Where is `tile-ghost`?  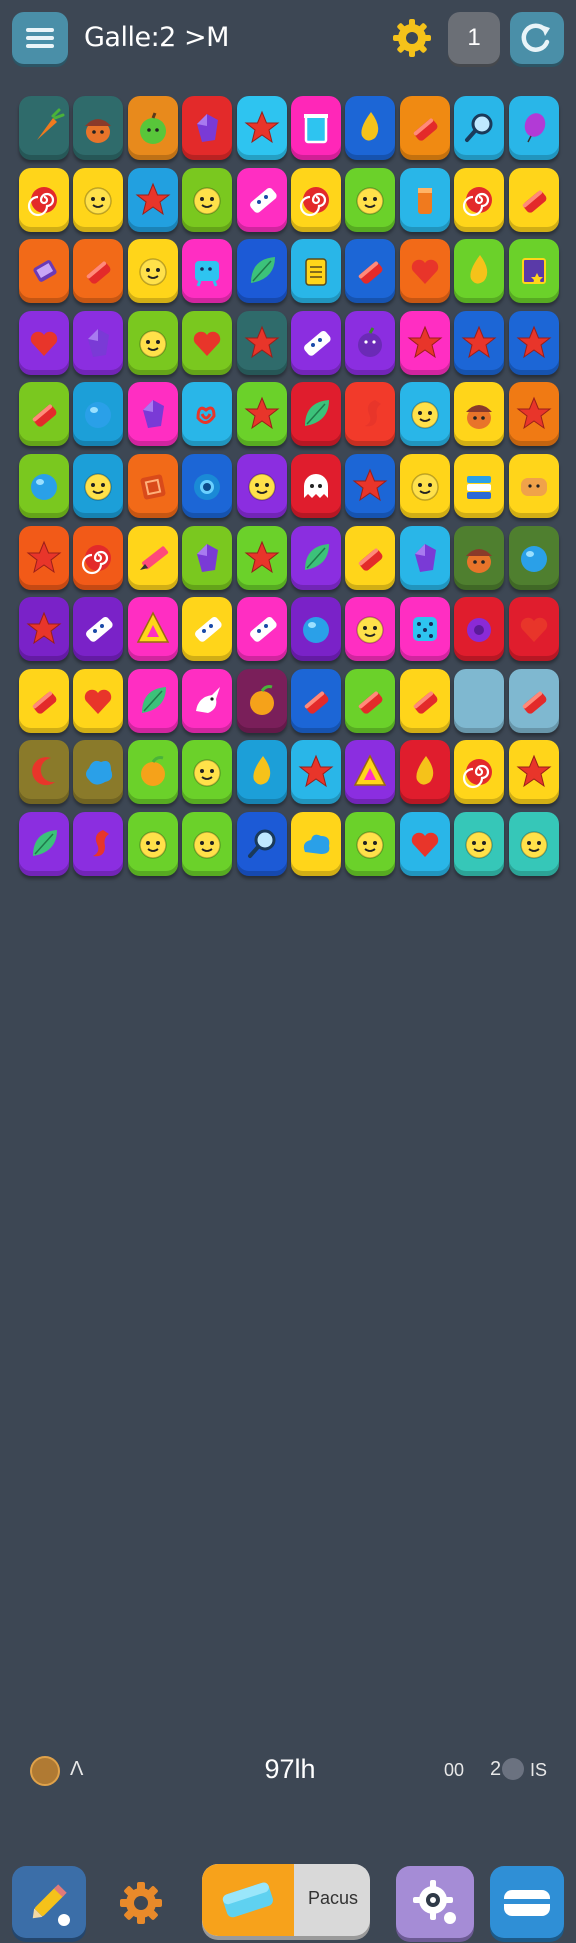 tile-ghost is located at coordinates (316, 486).